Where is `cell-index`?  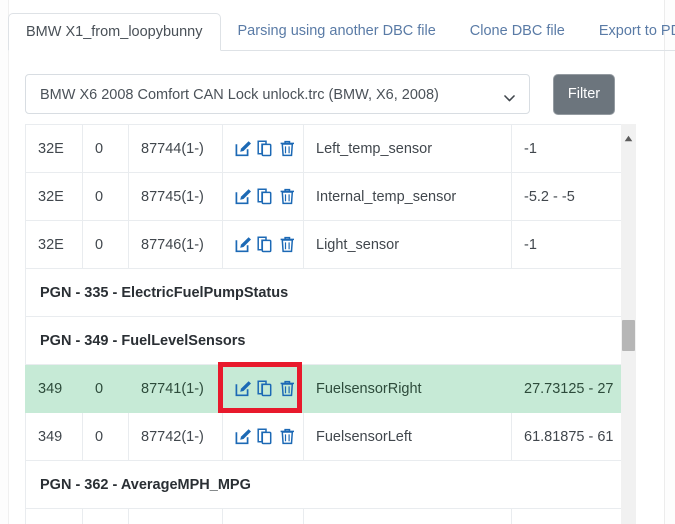 cell-index is located at coordinates (105, 516).